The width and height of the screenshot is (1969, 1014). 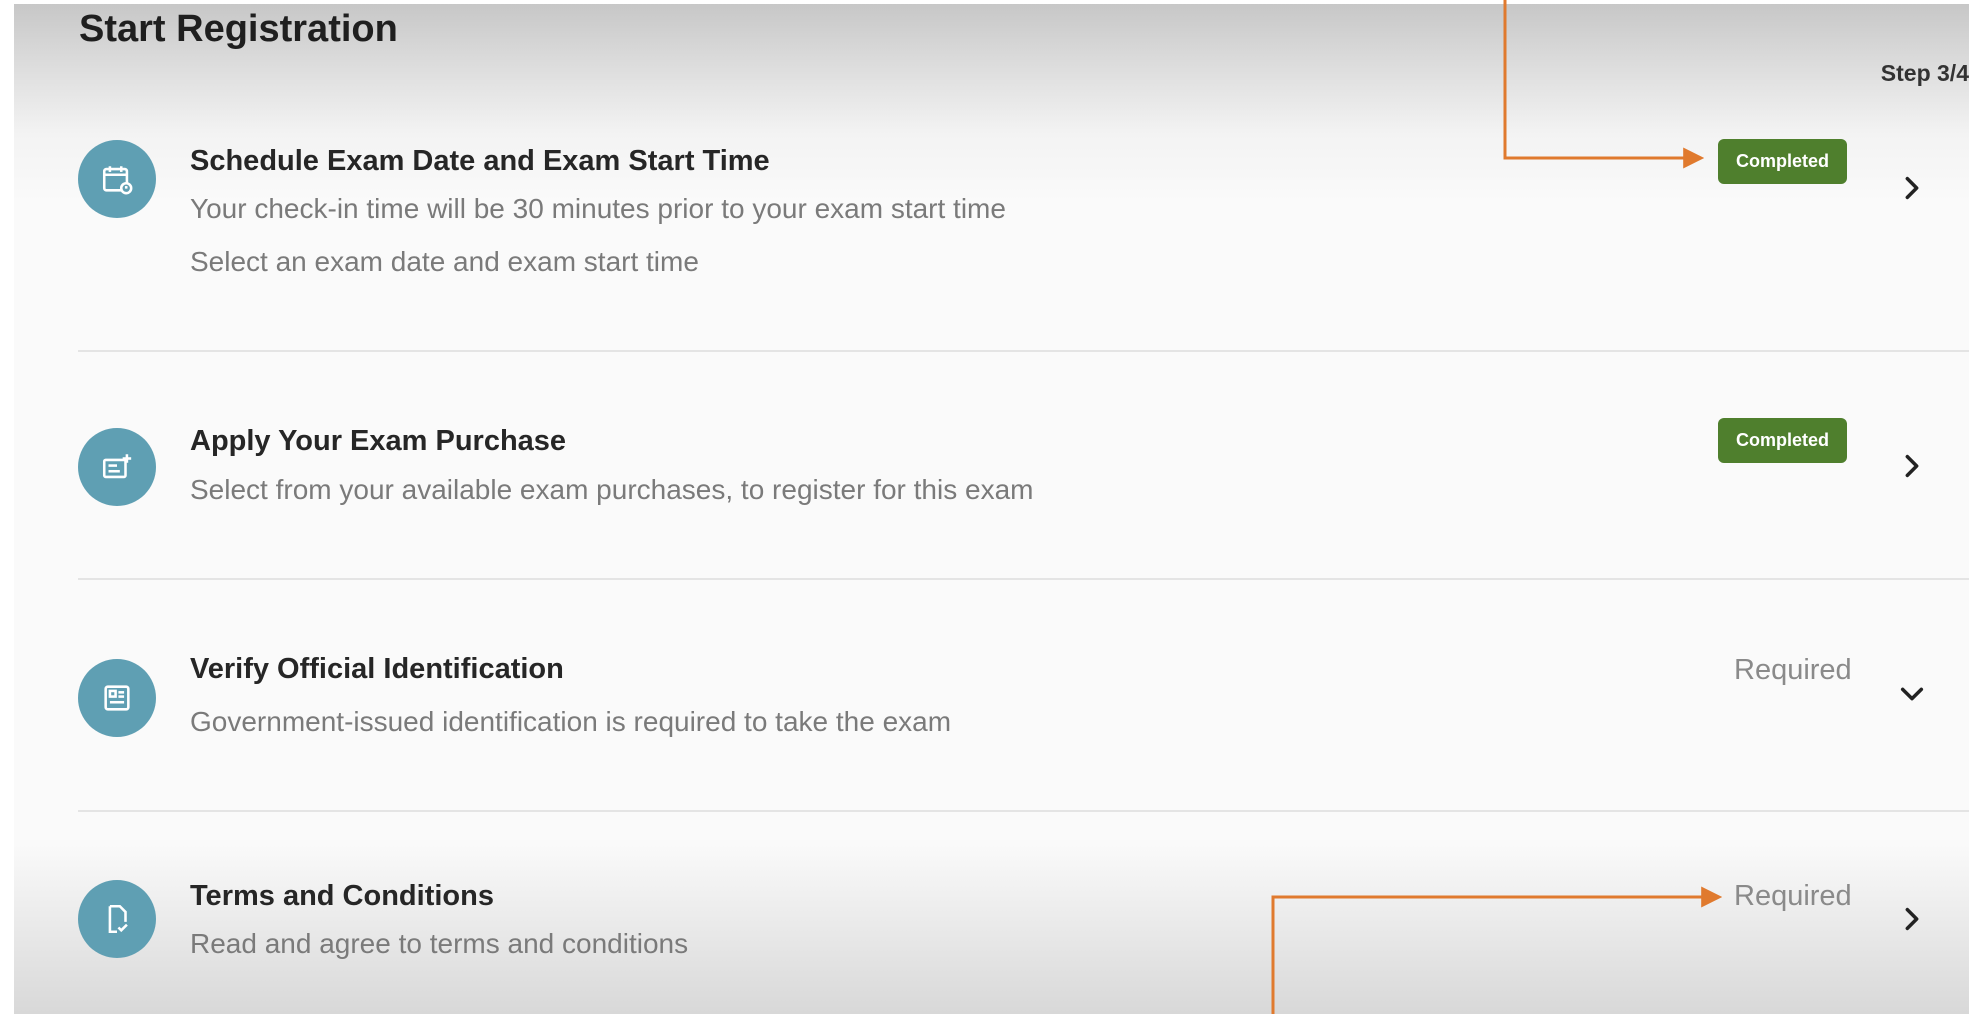 I want to click on step-title: Verify Official Identification, so click(x=377, y=669).